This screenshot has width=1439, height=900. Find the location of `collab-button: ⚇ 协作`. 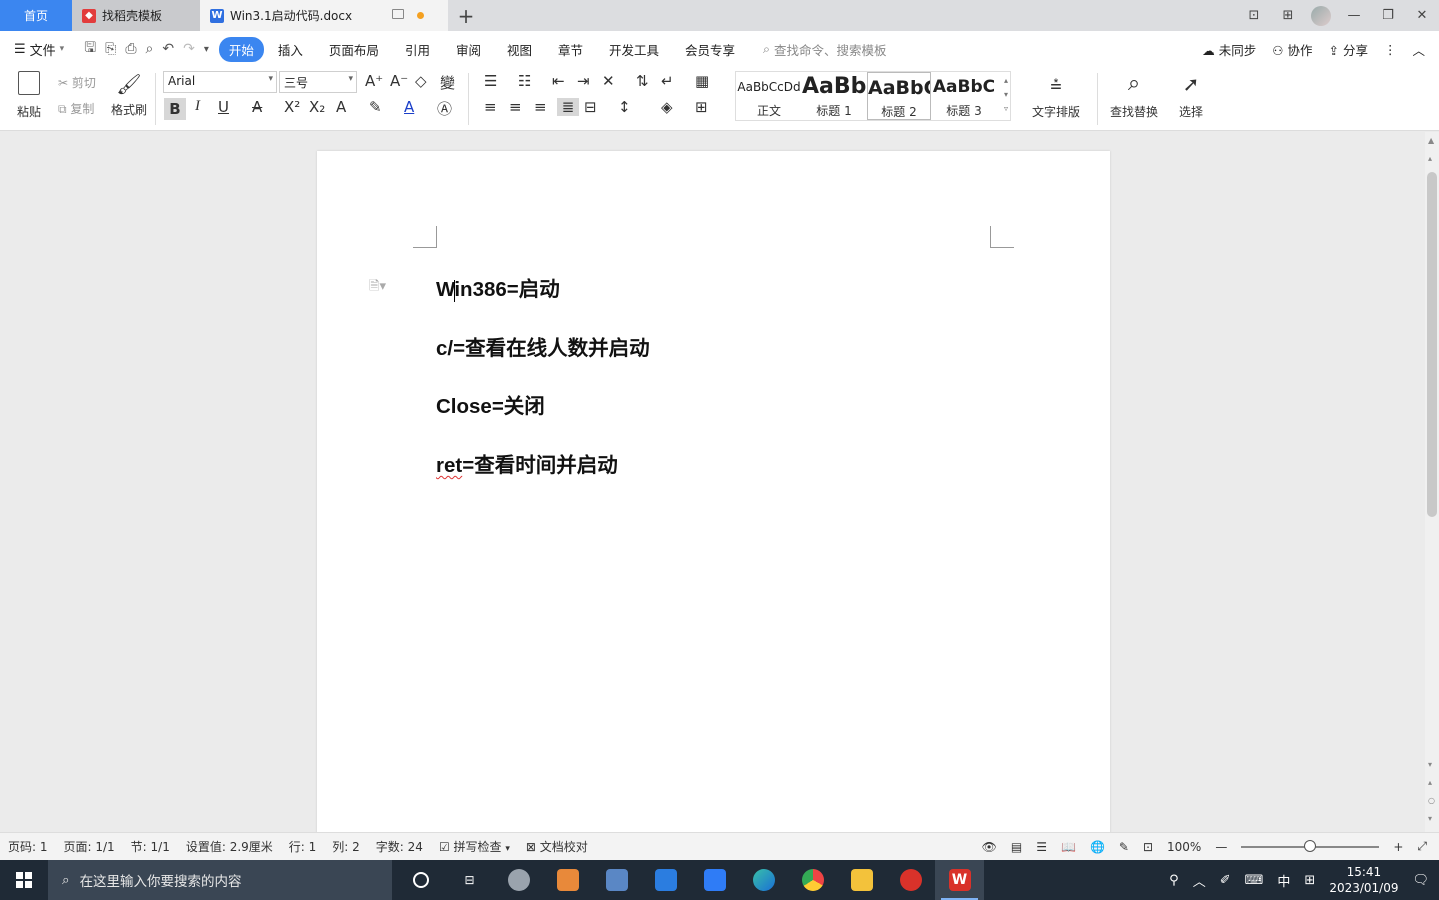

collab-button: ⚇ 协作 is located at coordinates (1292, 49).